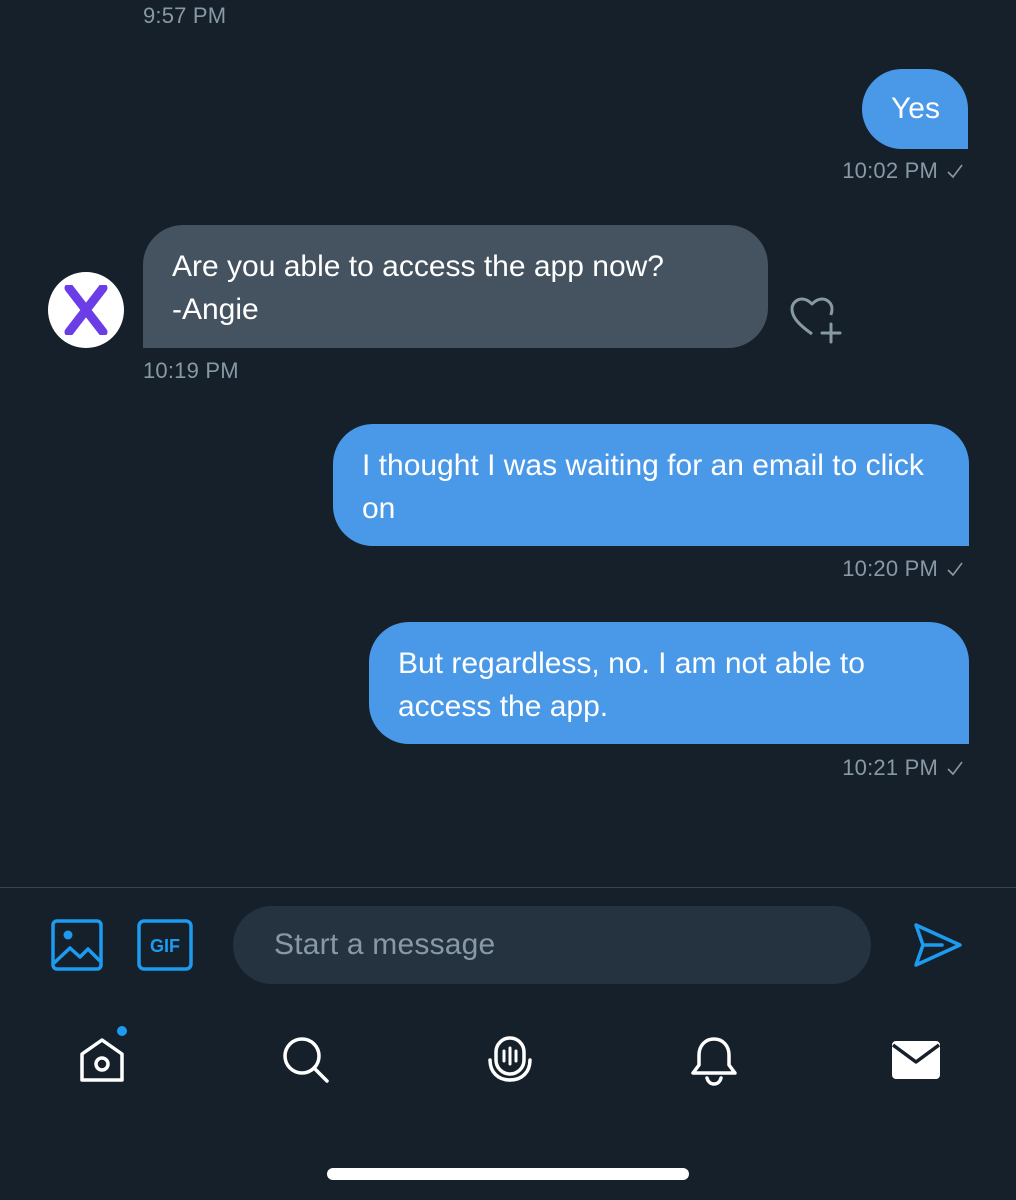  Describe the element at coordinates (552, 945) in the screenshot. I see `message-input: Start a message` at that location.